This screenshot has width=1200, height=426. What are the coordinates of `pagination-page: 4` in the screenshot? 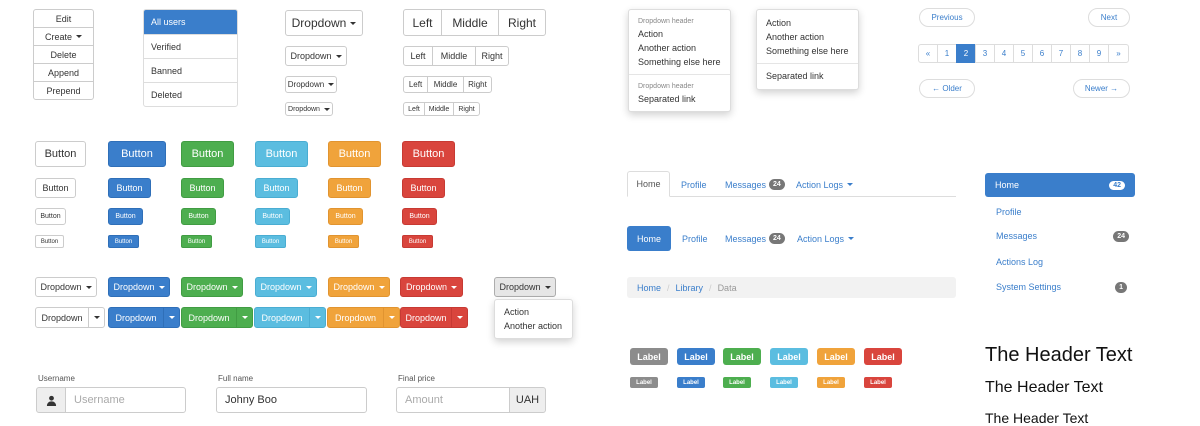 It's located at (1004, 53).